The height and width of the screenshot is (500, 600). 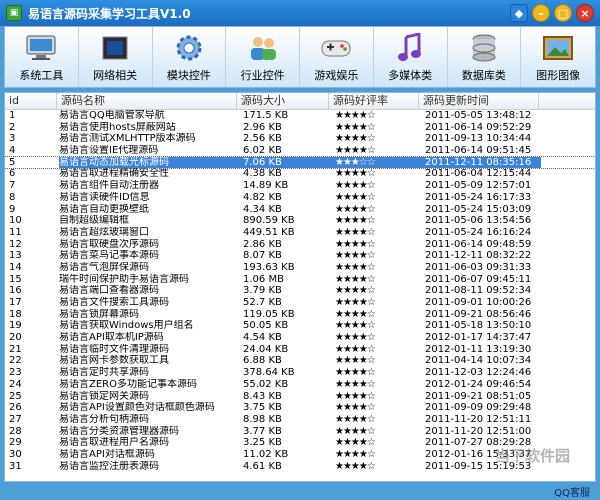 What do you see at coordinates (266, 349) in the screenshot?
I see `row-size: 24.04 KB` at bounding box center [266, 349].